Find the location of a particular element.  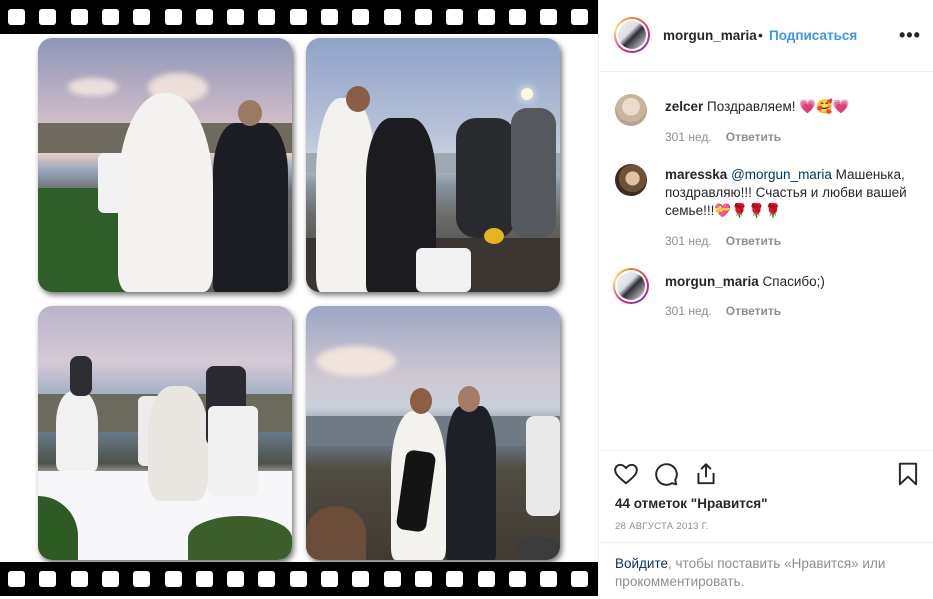

post-header: morgun_maria • Подписаться ••• is located at coordinates (766, 36).